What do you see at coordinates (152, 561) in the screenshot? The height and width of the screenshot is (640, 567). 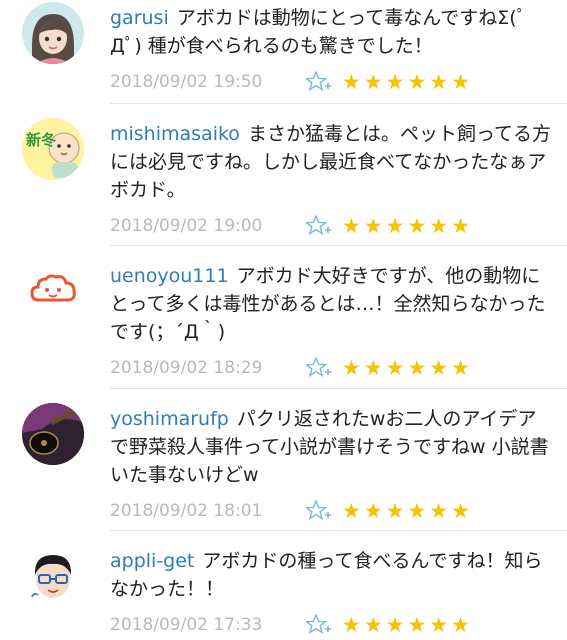 I see `username: appli-get` at bounding box center [152, 561].